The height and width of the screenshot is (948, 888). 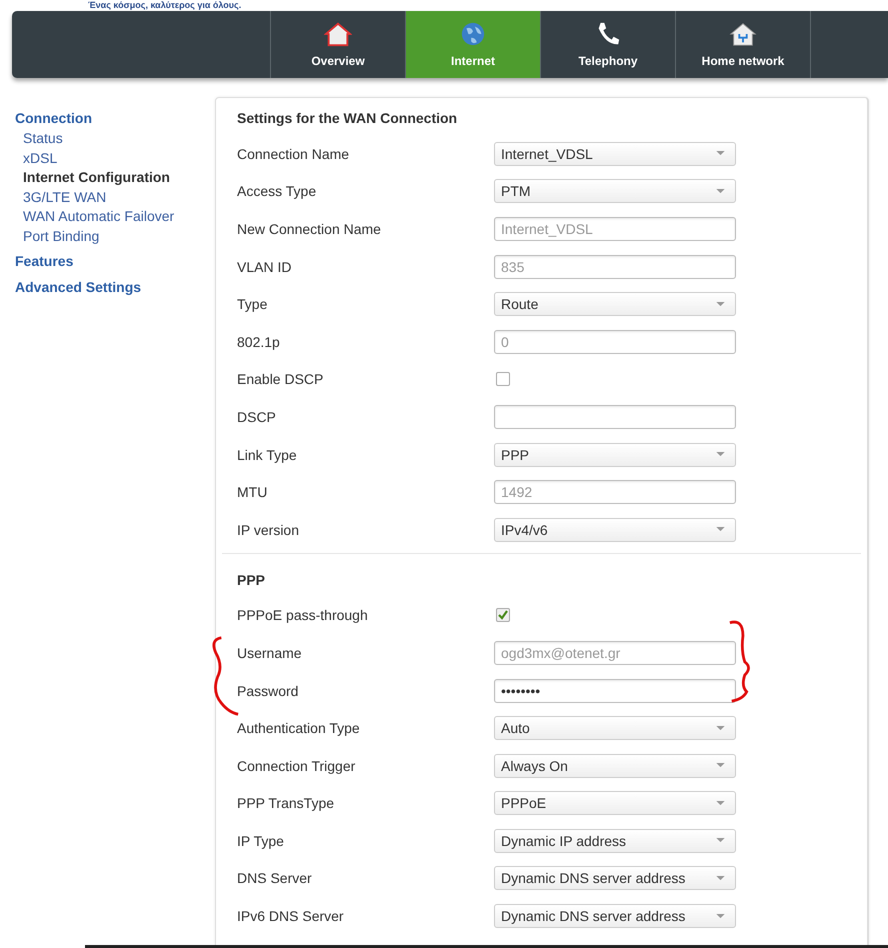 I want to click on field-label: Type, so click(x=252, y=304).